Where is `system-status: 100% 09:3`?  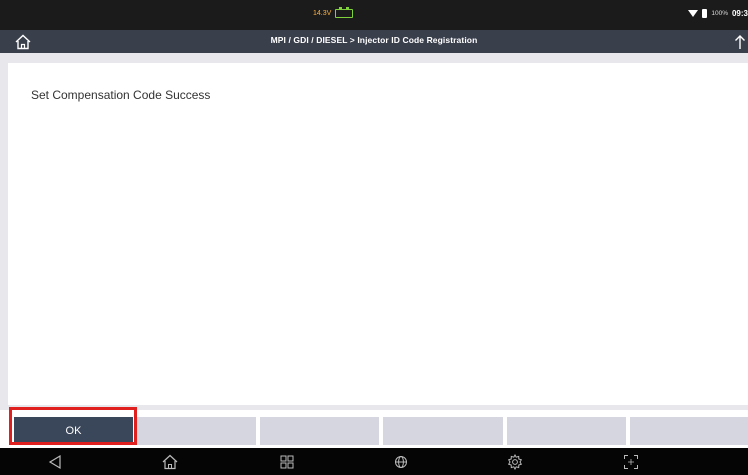
system-status: 100% 09:3 is located at coordinates (718, 13).